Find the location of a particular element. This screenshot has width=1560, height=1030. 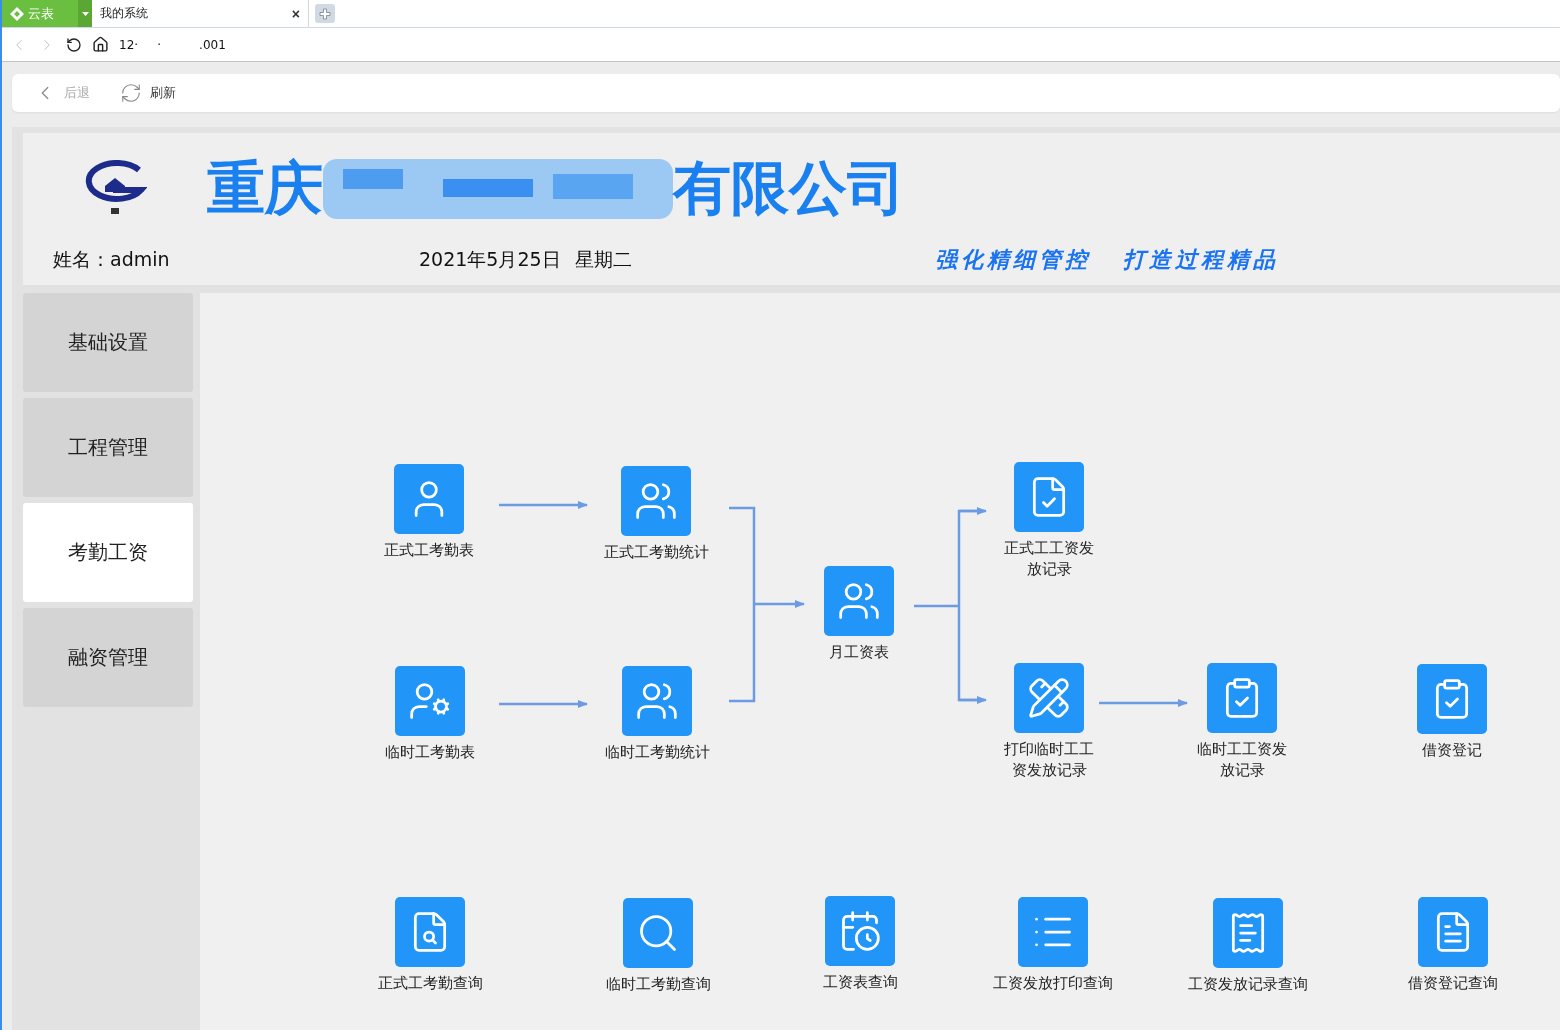

new-tab-button is located at coordinates (325, 13).